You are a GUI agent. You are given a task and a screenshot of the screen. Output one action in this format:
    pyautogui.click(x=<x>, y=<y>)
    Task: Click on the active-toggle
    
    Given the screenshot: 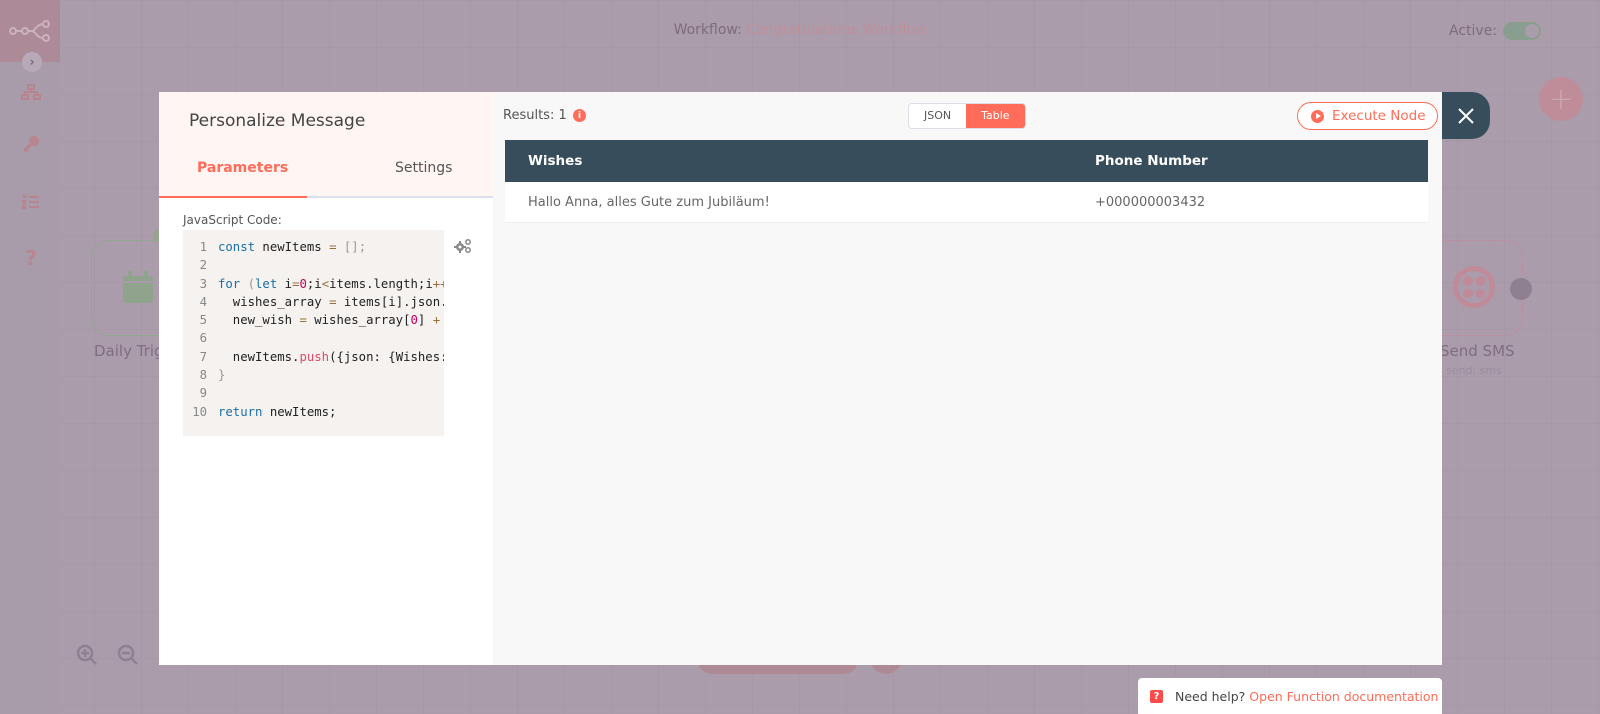 What is the action you would take?
    pyautogui.click(x=1522, y=31)
    